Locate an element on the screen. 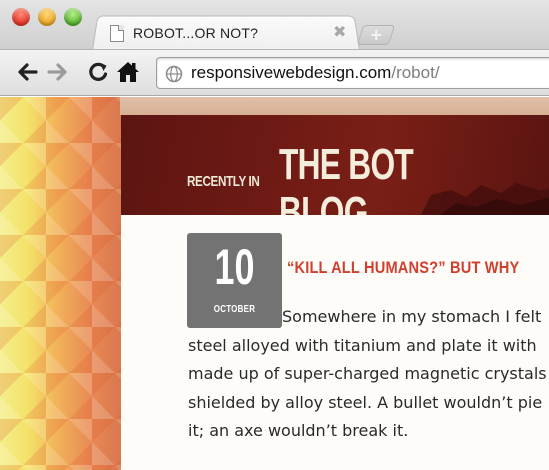  decorative-top-strip is located at coordinates (334, 106).